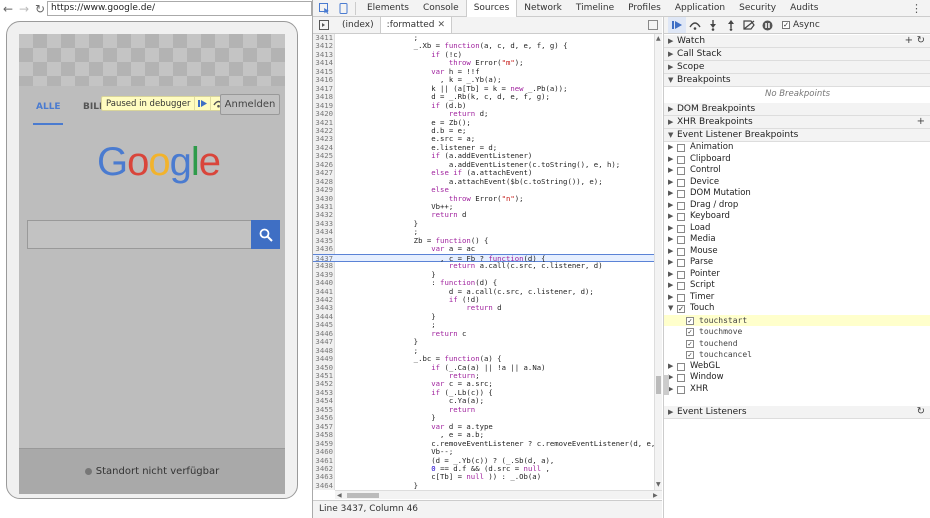  Describe the element at coordinates (797, 320) in the screenshot. I see `touch-event-touchstart: ✓ touchstart` at that location.